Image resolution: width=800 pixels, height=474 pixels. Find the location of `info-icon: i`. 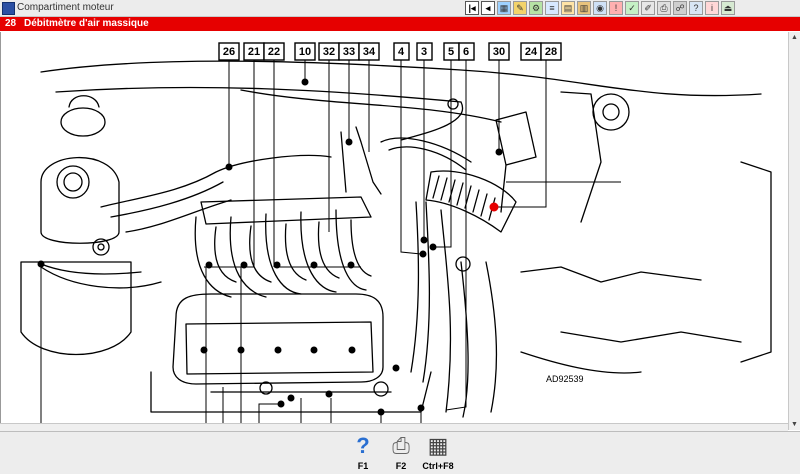

info-icon: i is located at coordinates (712, 8).